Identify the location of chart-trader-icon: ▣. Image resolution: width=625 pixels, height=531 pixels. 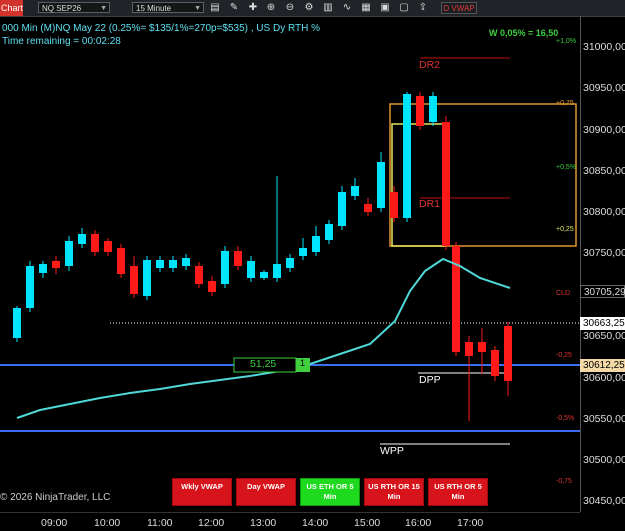
(385, 8).